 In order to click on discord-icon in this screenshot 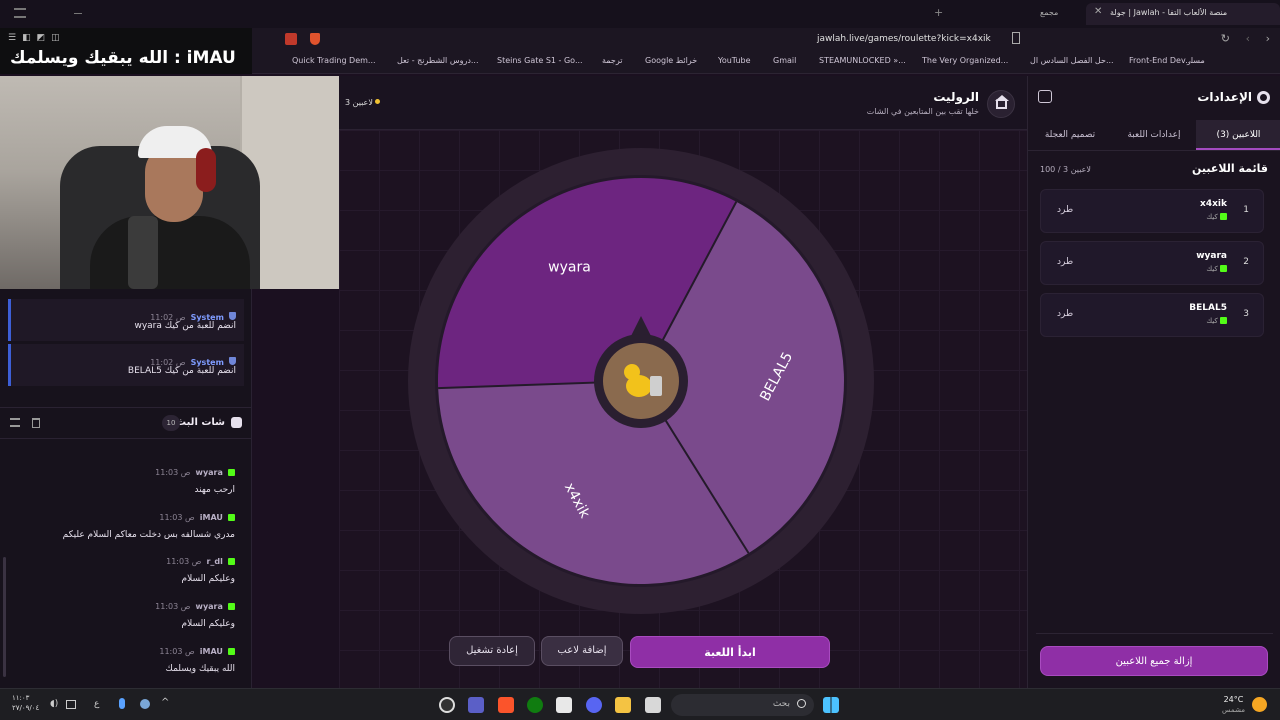, I will do `click(594, 705)`.